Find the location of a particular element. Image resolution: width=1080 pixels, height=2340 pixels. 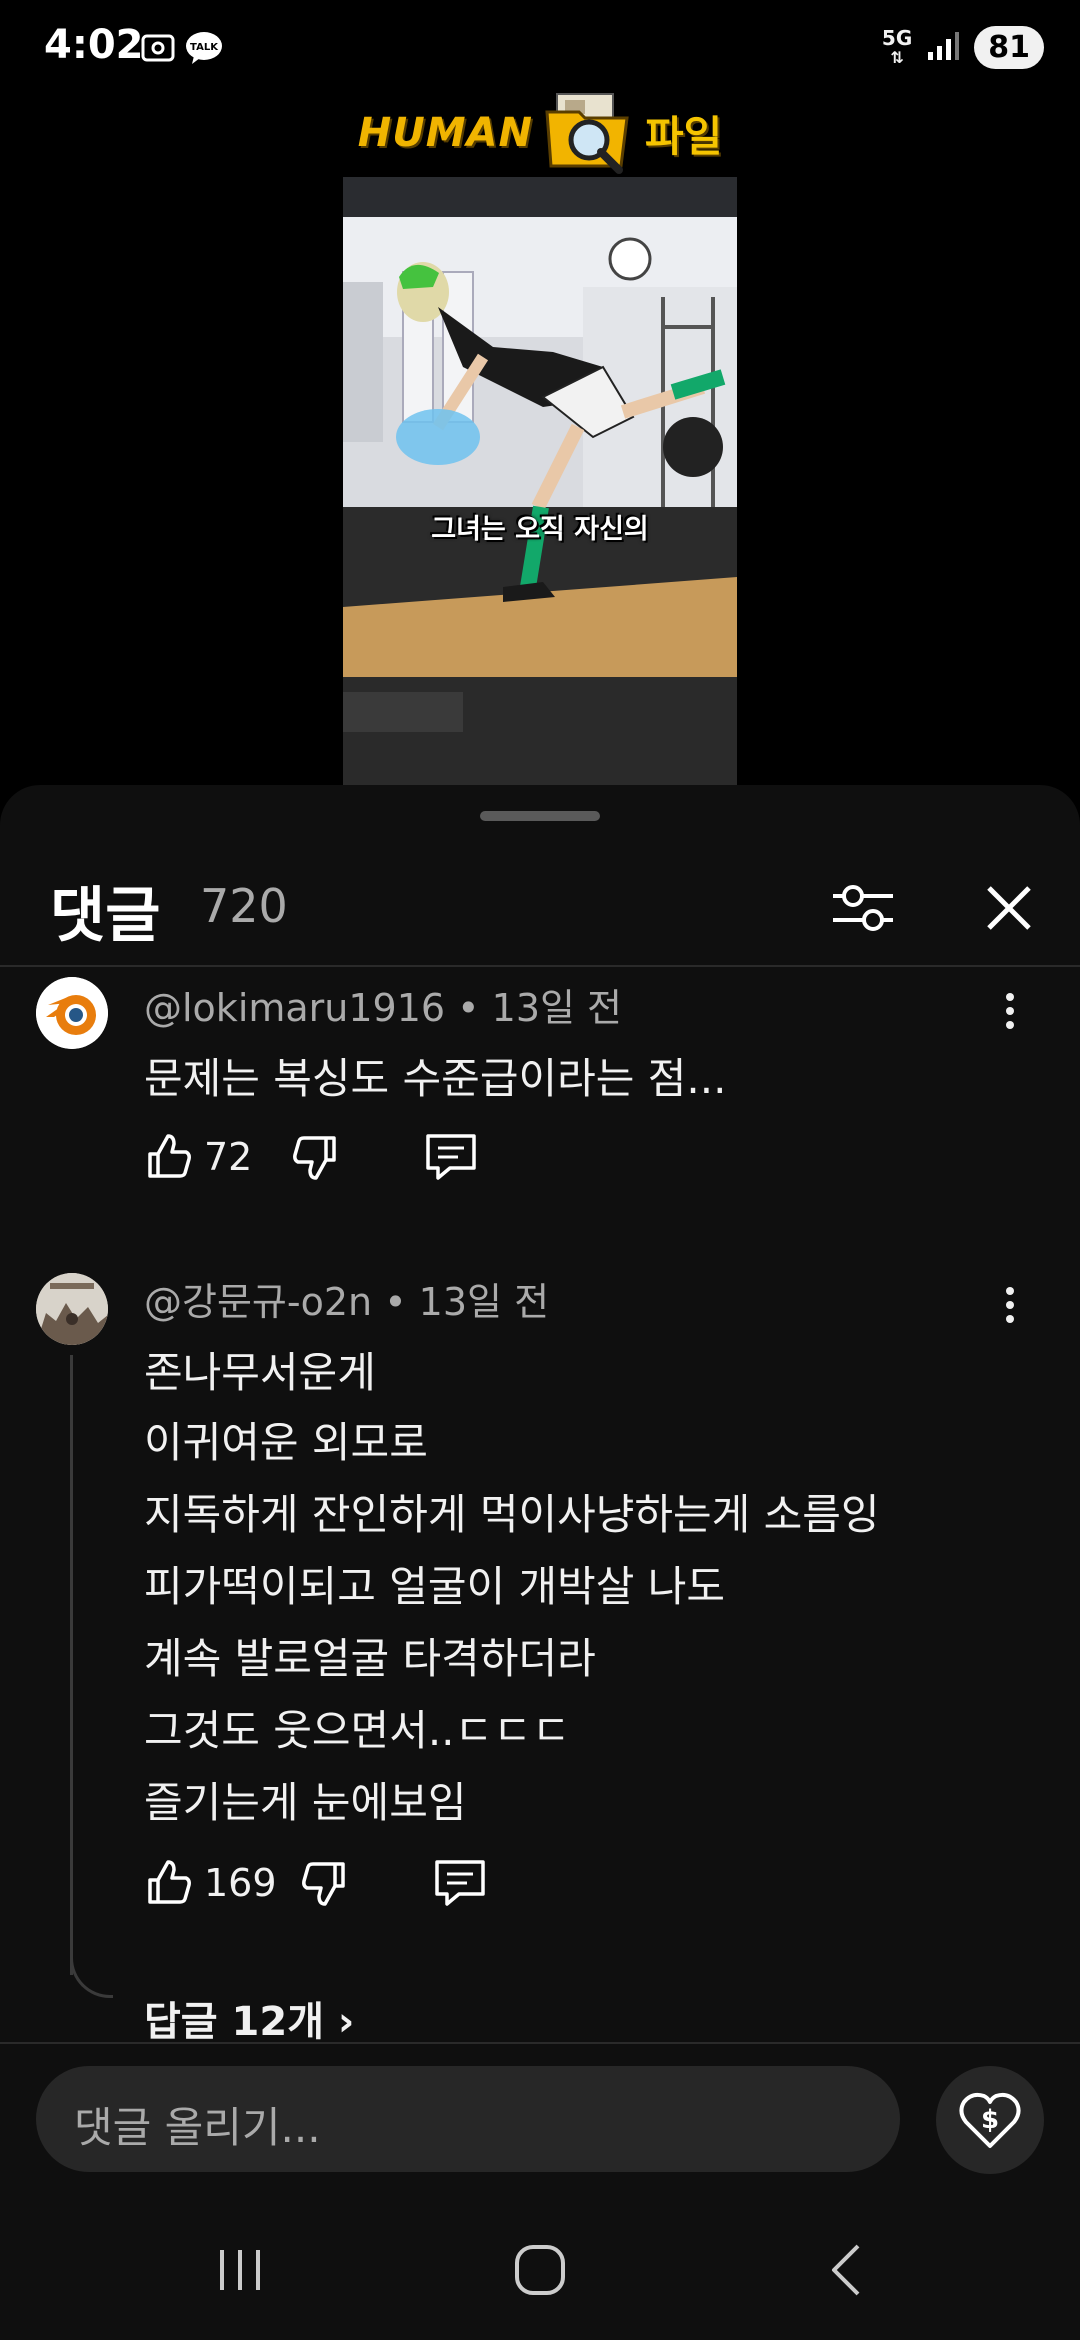

avatar-image is located at coordinates (72, 1309).